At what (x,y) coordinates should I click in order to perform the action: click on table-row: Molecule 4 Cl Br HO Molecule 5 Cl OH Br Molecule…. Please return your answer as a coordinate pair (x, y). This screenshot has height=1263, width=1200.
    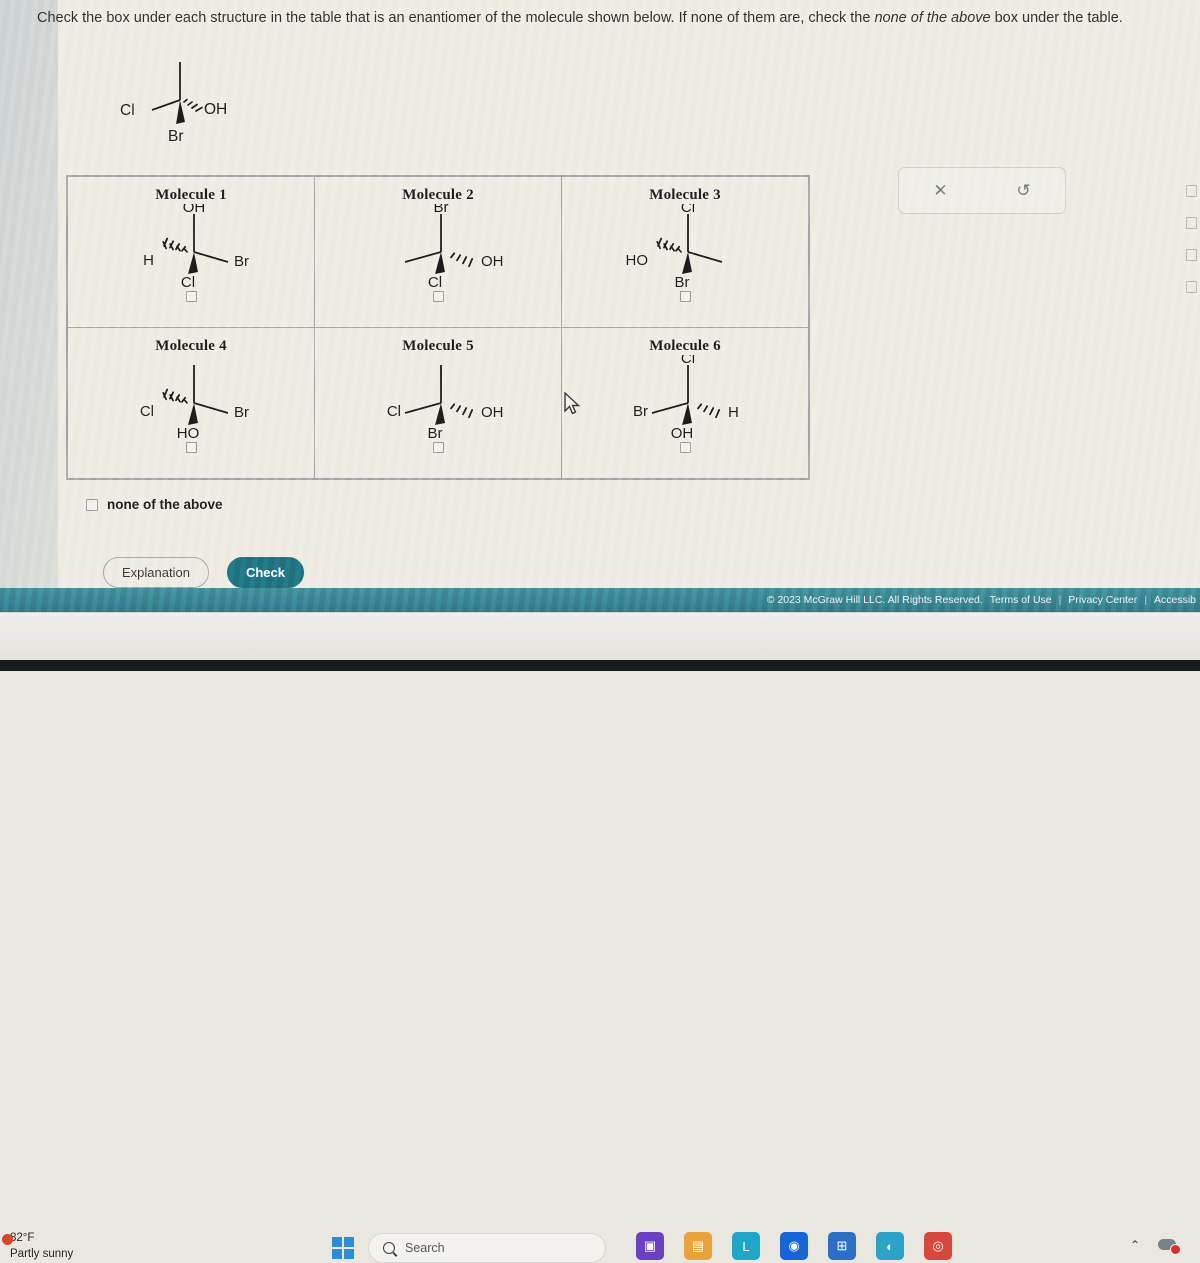
    Looking at the image, I should click on (438, 403).